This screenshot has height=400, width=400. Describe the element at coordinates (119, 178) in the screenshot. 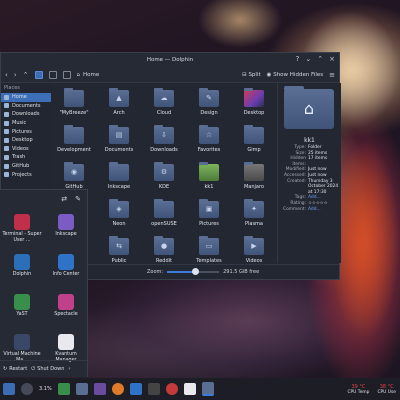

I see `file-item: Inkscape` at that location.